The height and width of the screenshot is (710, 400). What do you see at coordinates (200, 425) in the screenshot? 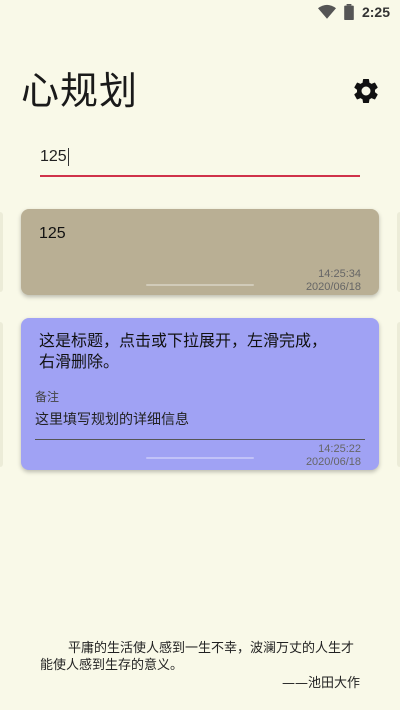
I see `note-input: 这里填写规划的详细信息` at bounding box center [200, 425].